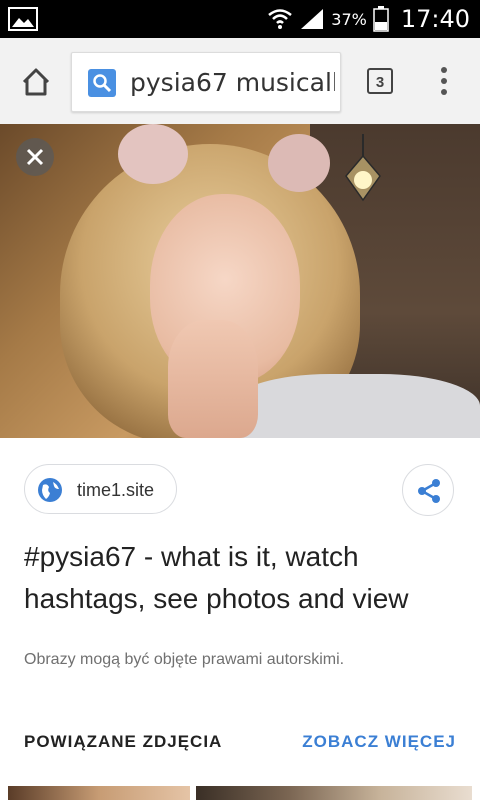 Image resolution: width=480 pixels, height=800 pixels. I want to click on home-icon, so click(36, 82).